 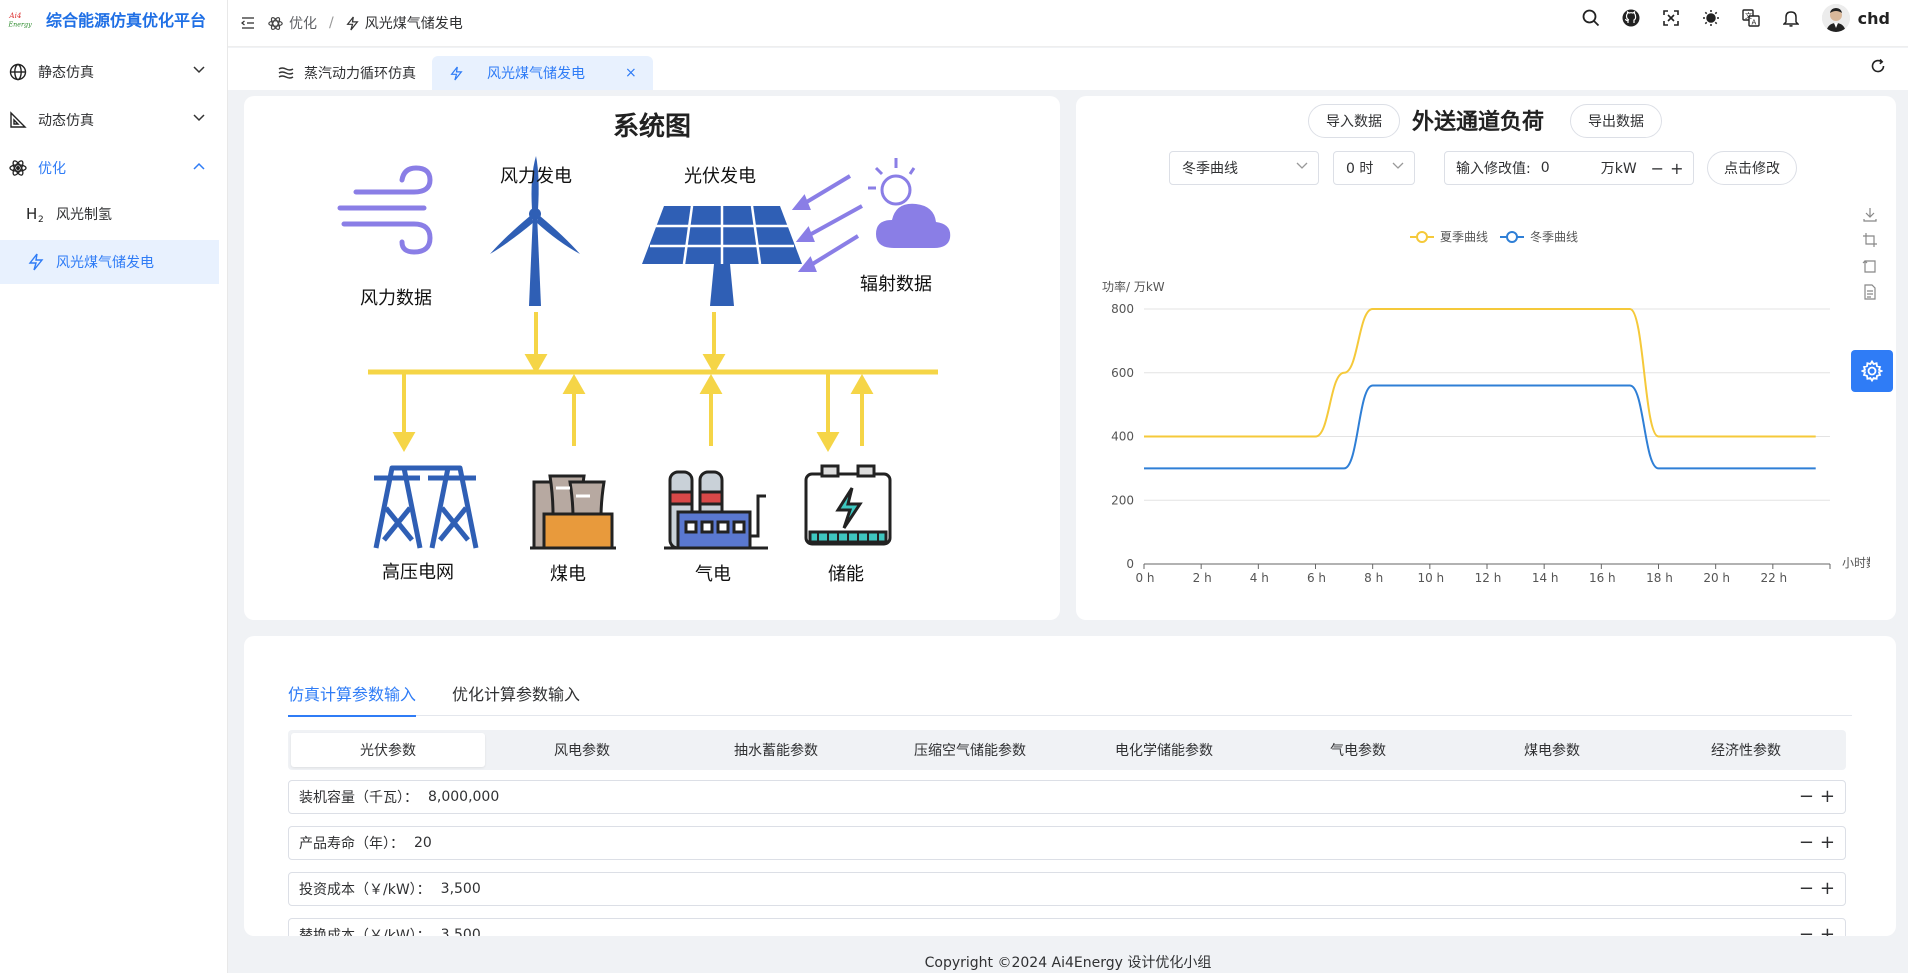 I want to click on gas-plant-icon, so click(x=716, y=510).